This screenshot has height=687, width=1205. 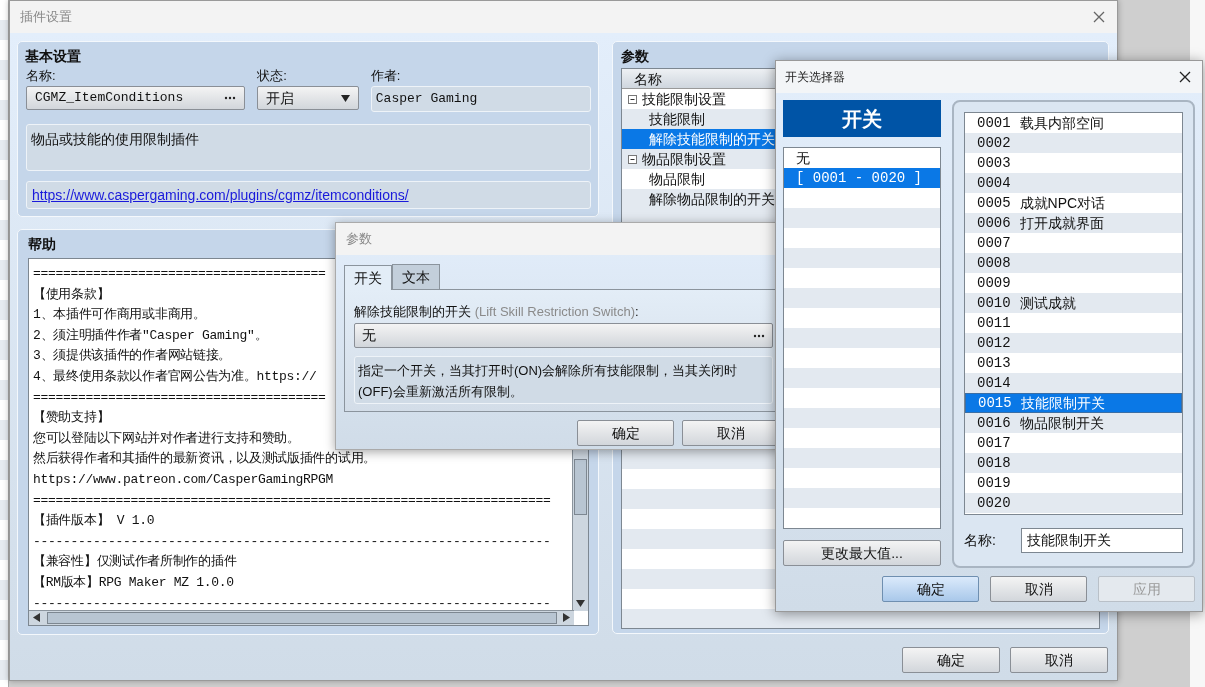 I want to click on switch-name: 载具内部空间, so click(x=1061, y=123).